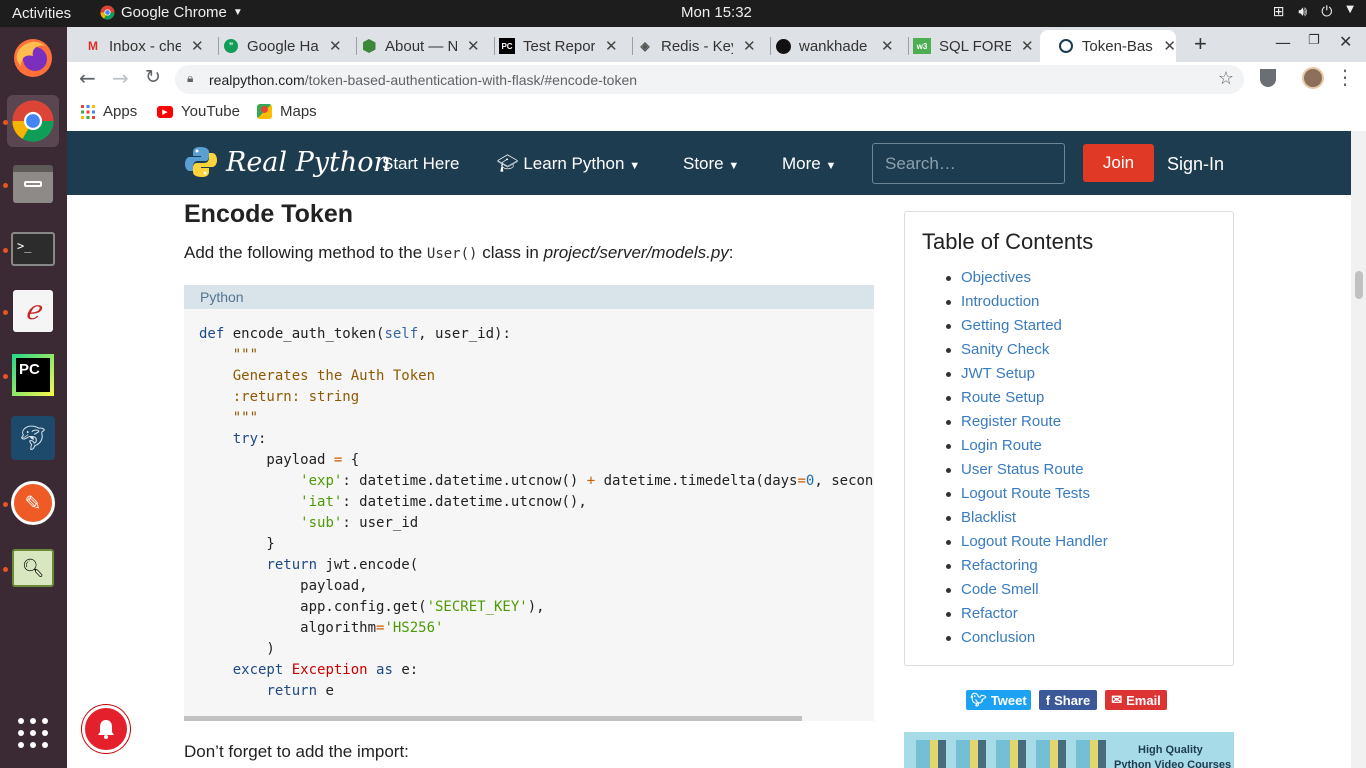 The height and width of the screenshot is (768, 1366). What do you see at coordinates (1283, 42) in the screenshot?
I see `minimize-icon: —` at bounding box center [1283, 42].